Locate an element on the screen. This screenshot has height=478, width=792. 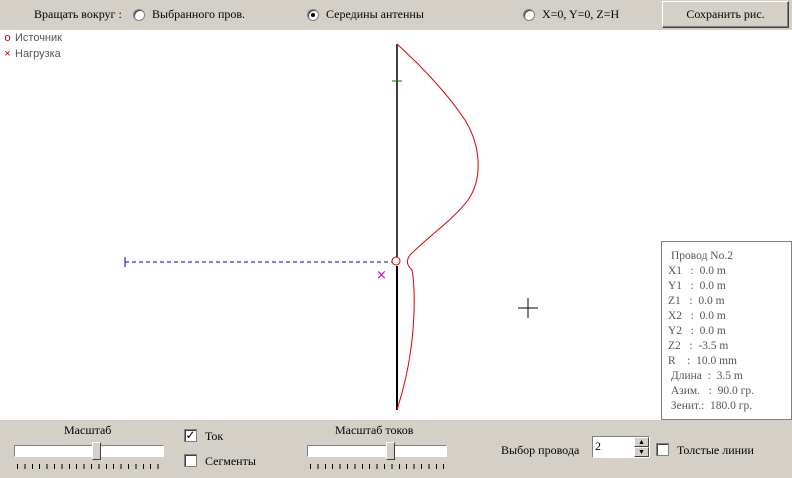
thick-lines-label: Толстые линии is located at coordinates (715, 450).